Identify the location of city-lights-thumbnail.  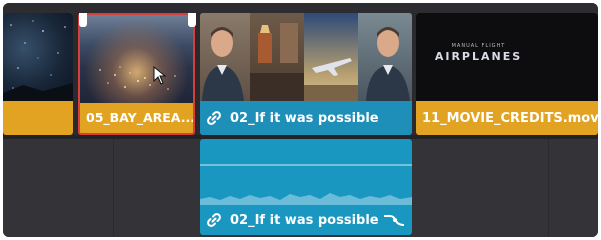
(137, 78).